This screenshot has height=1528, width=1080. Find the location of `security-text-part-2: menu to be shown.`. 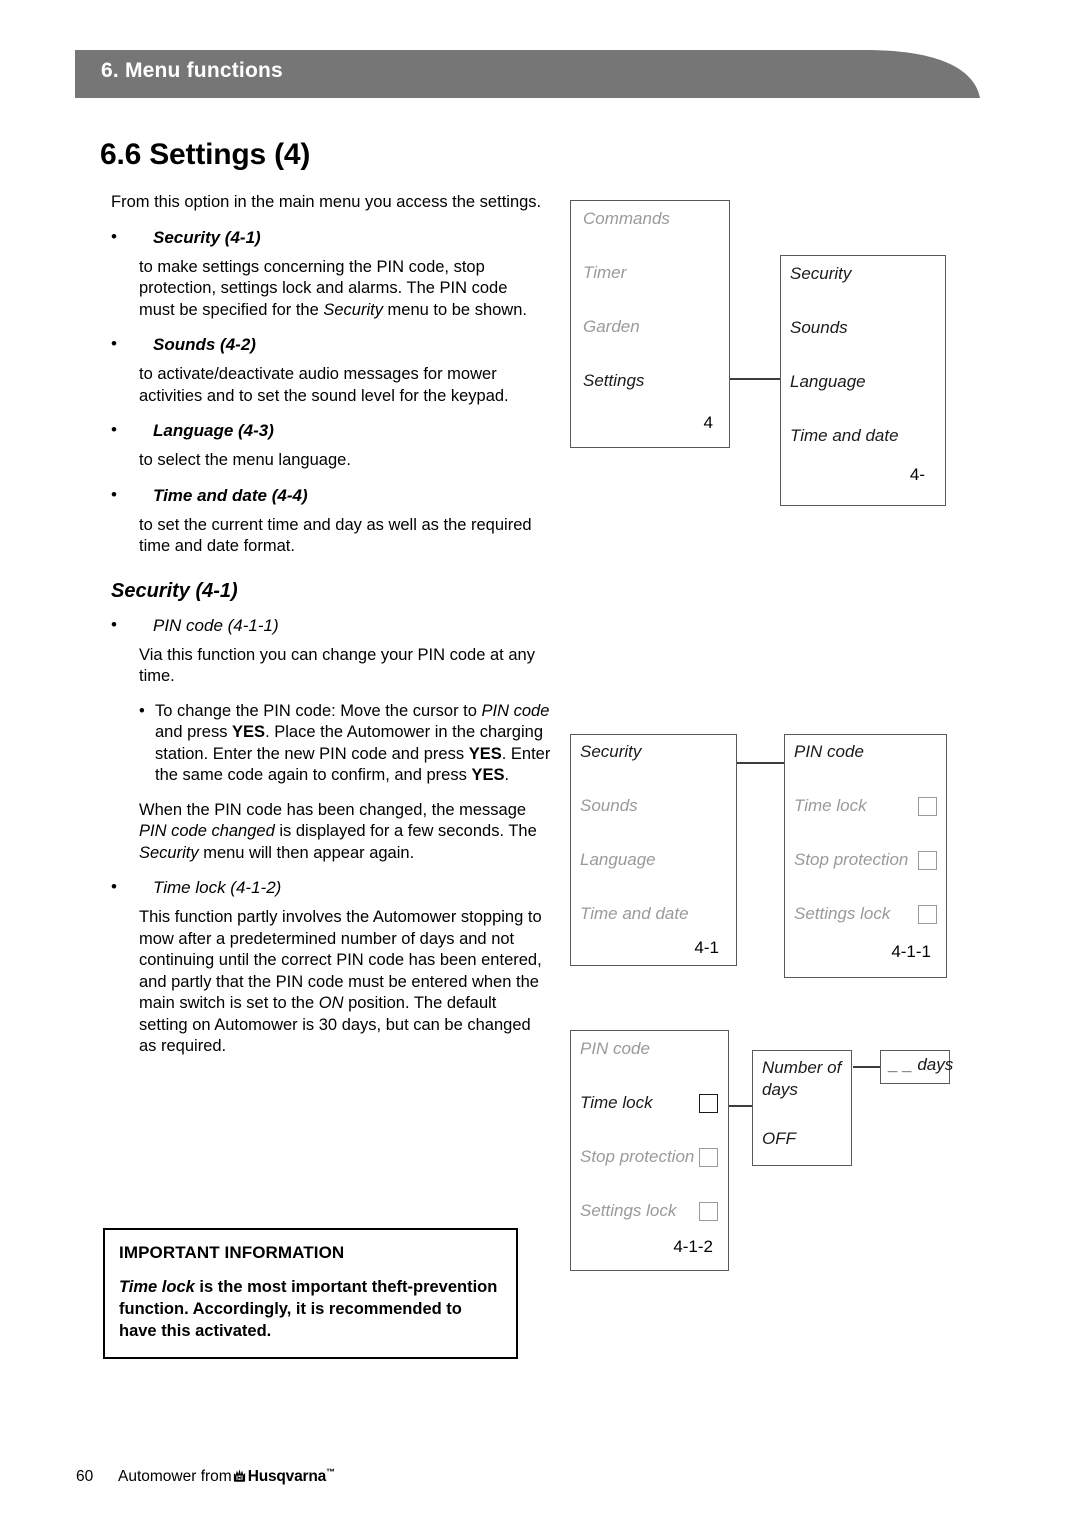

security-text-part-2: menu to be shown. is located at coordinates (454, 309).